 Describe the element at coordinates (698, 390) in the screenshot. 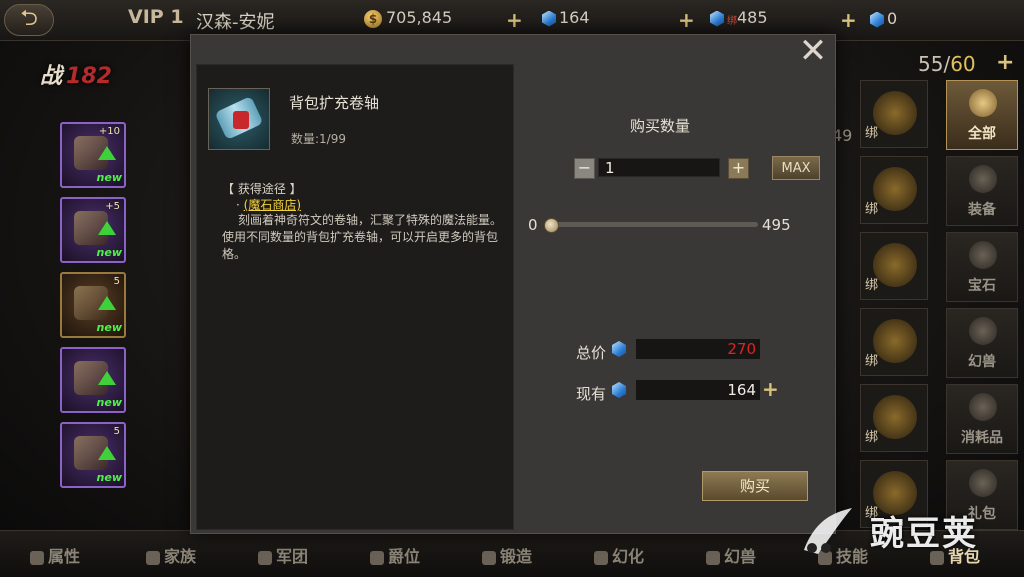

I see `owned-value: 164` at that location.